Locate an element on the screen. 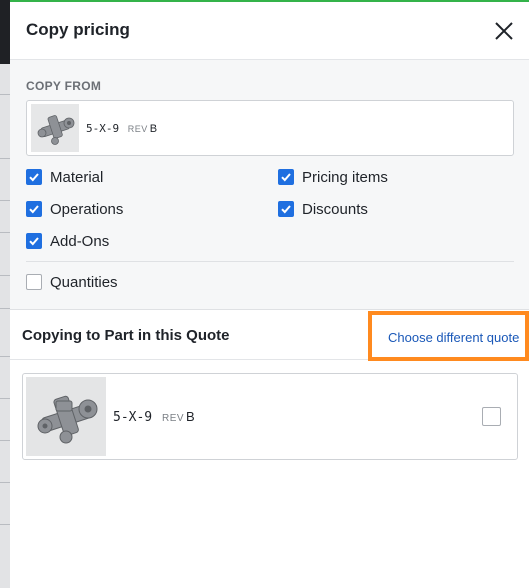  source-part-card: 5-X-9 REV B is located at coordinates (270, 128).